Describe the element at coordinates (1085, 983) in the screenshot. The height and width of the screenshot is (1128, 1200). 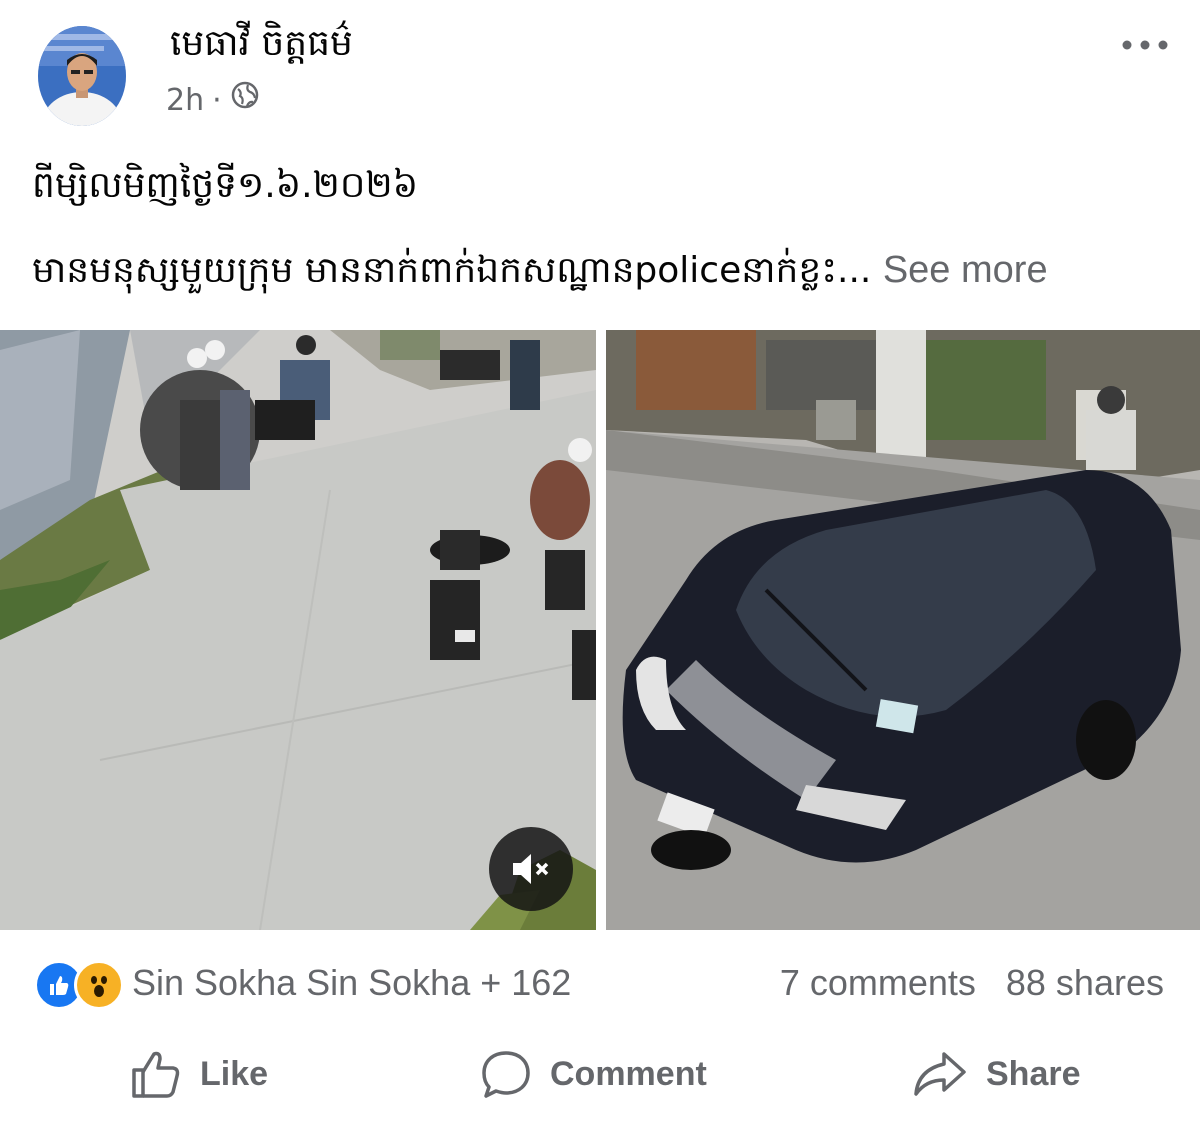
I see `shares-count: 88 shares` at that location.